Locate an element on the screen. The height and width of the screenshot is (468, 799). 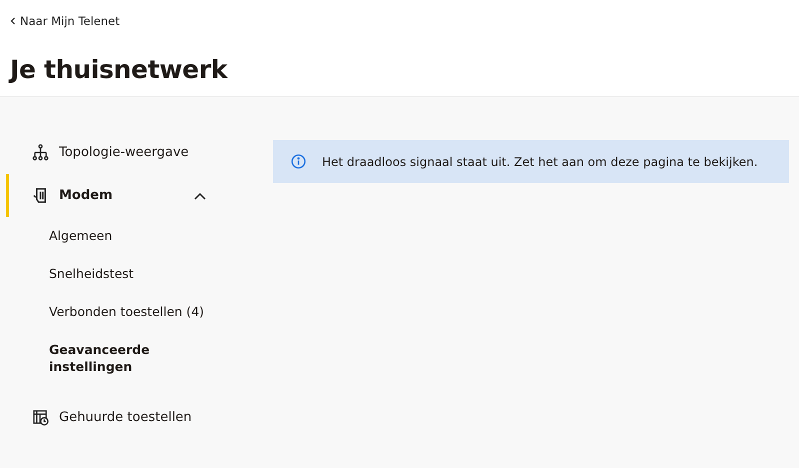
submenu-item: Geavanceerde instellingen is located at coordinates (134, 358).